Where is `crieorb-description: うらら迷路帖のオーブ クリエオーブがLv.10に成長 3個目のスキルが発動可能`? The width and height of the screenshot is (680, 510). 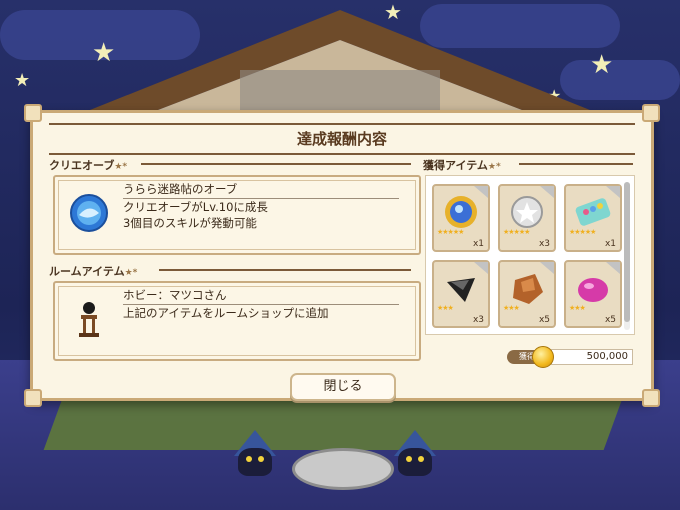 crieorb-description: うらら迷路帖のオーブ クリエオーブがLv.10に成長 3個目のスキルが発動可能 is located at coordinates (261, 206).